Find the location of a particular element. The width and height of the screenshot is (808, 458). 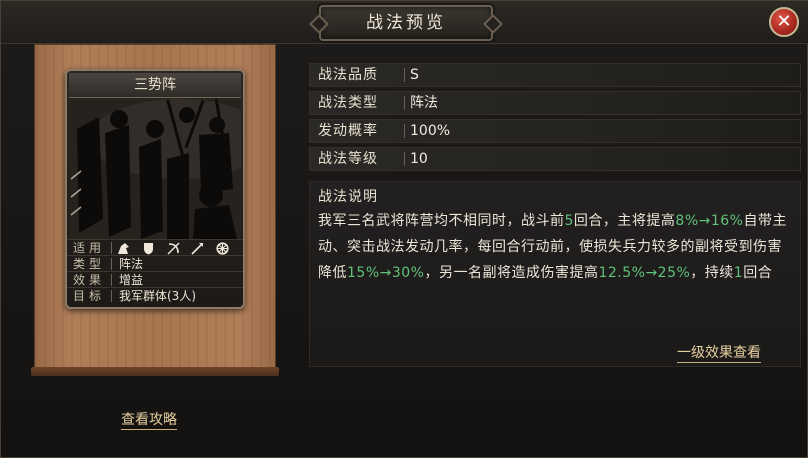

siege-icon is located at coordinates (222, 248).